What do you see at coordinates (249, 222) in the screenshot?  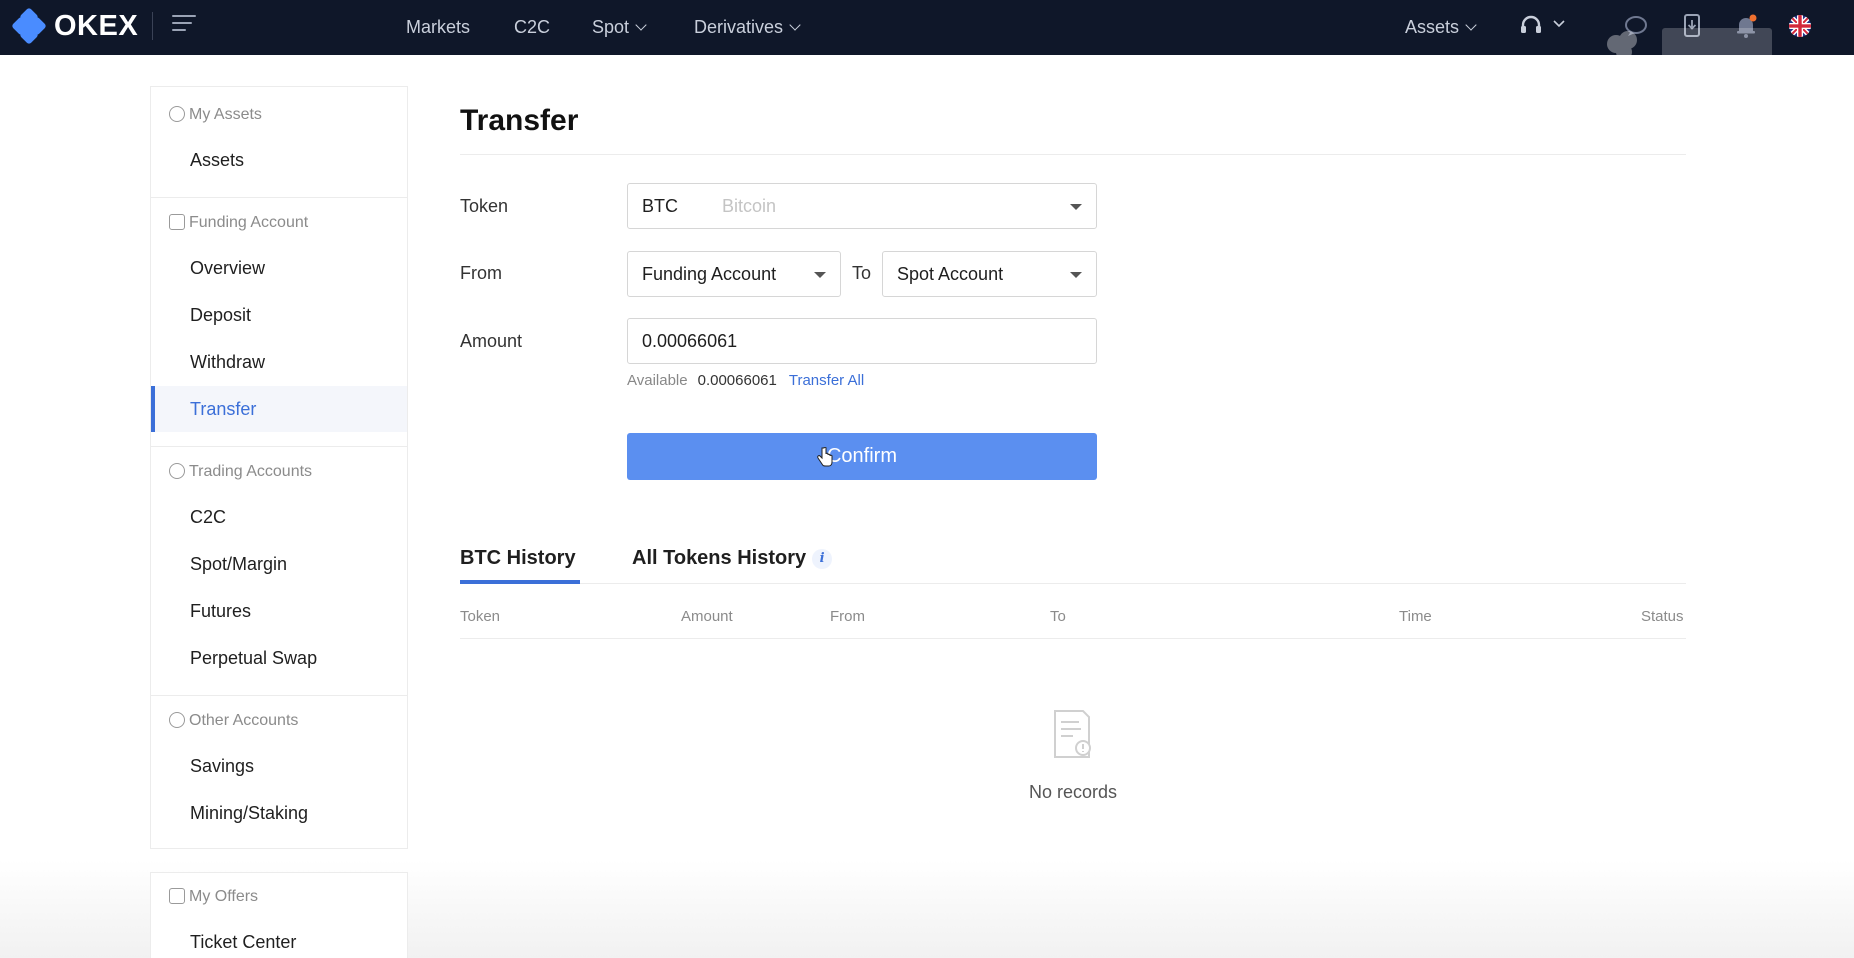 I see `sidebar-group-label: Funding Account` at bounding box center [249, 222].